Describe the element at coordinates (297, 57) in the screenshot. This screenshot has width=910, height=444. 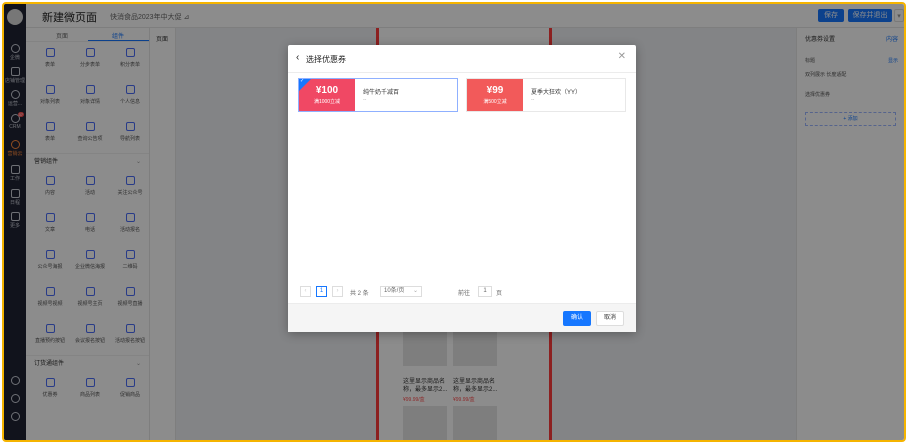
I see `chevron-left-icon: ‹` at that location.